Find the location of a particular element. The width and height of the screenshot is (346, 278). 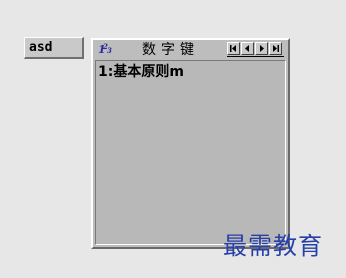

candidate-window-title: 数字键 is located at coordinates (170, 50).